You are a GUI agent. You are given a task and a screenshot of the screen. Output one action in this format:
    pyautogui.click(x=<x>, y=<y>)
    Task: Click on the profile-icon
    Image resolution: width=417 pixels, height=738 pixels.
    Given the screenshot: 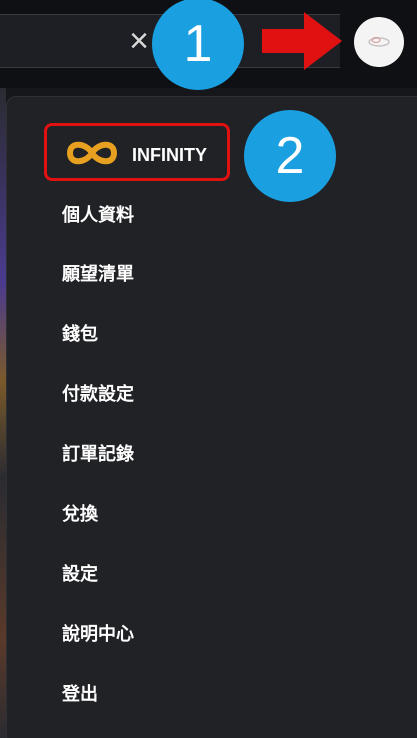 What is the action you would take?
    pyautogui.click(x=379, y=41)
    